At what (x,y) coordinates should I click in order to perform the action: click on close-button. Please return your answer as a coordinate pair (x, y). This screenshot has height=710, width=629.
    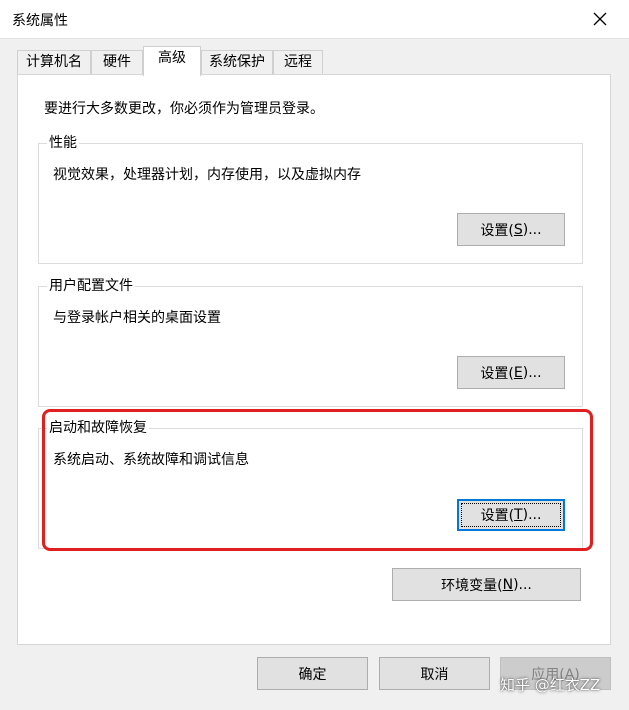
    Looking at the image, I should click on (600, 19).